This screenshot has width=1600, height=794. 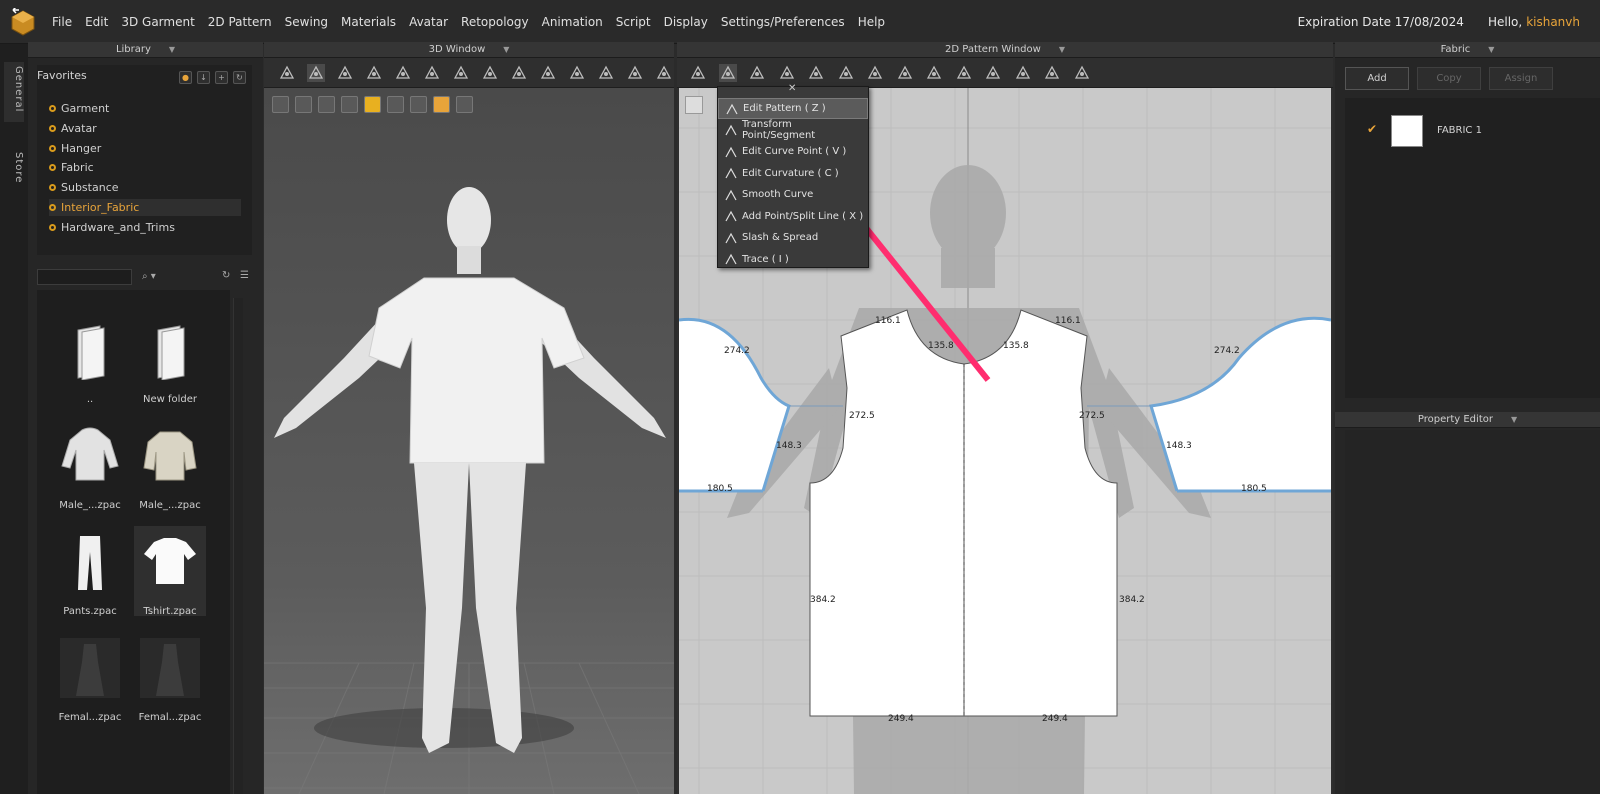 I want to click on favorite-item: Substance, so click(x=145, y=187).